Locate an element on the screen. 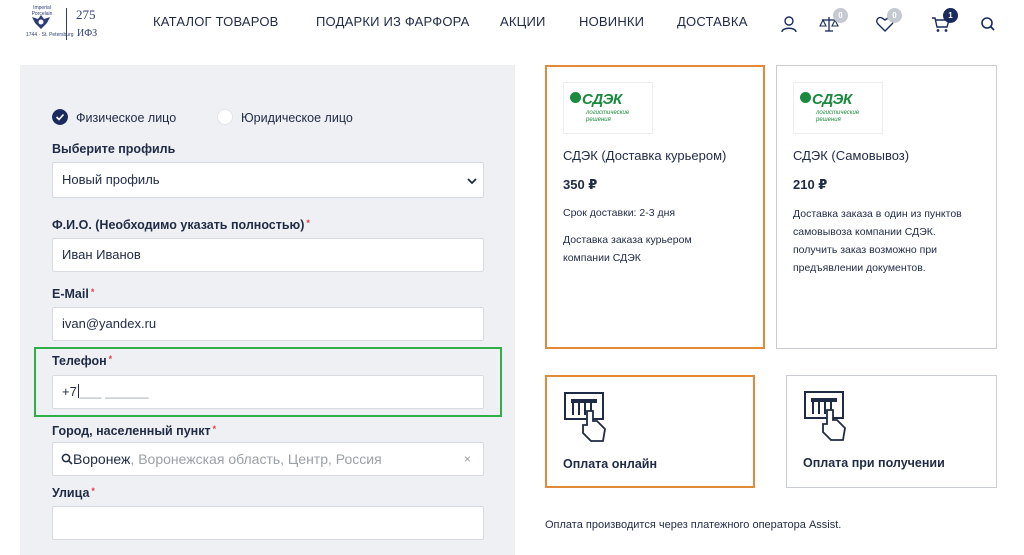  phone-mask: ___ ______ is located at coordinates (114, 391).